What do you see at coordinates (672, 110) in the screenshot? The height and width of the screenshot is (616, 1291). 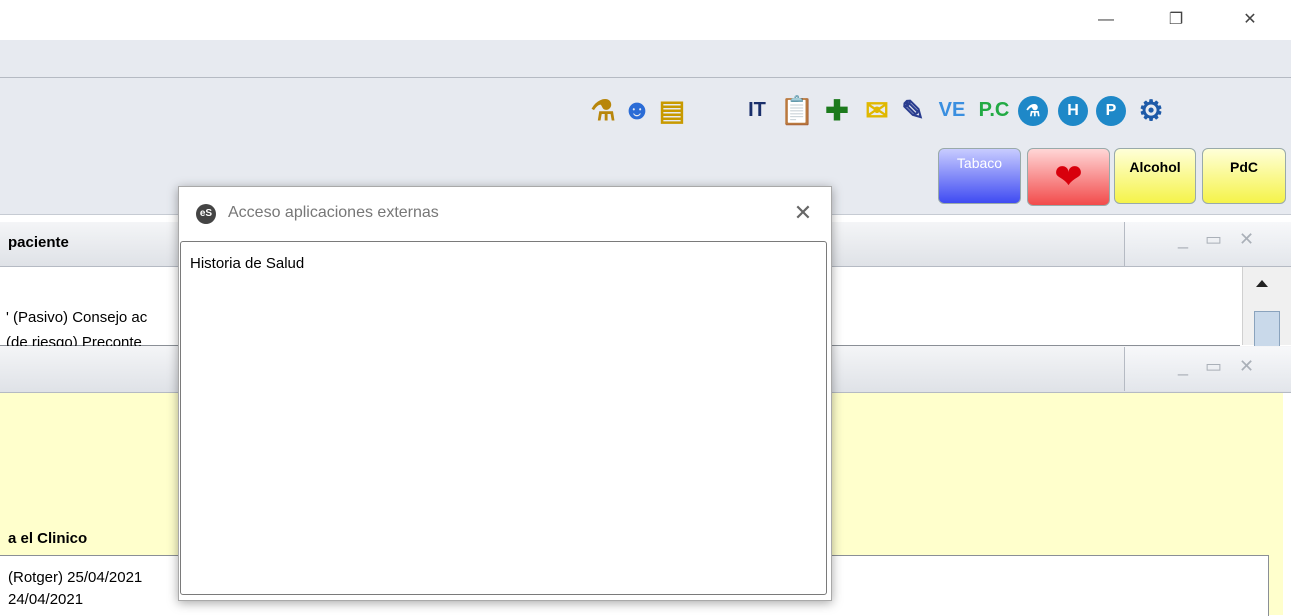 I see `document-list-icon: ▤` at bounding box center [672, 110].